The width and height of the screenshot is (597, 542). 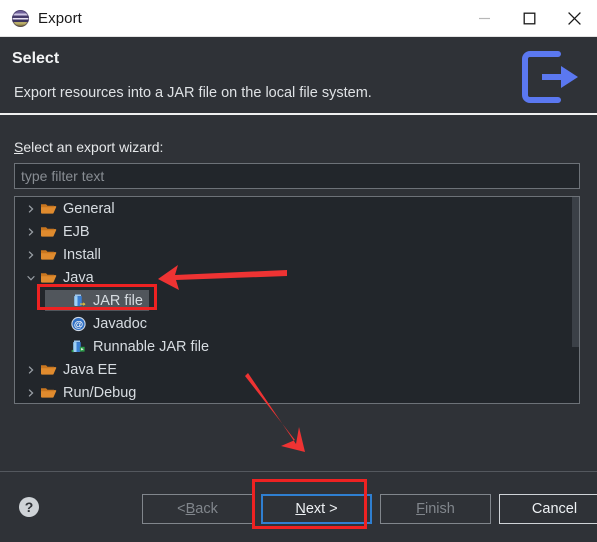 I want to click on tree-item-general: General, so click(x=297, y=208).